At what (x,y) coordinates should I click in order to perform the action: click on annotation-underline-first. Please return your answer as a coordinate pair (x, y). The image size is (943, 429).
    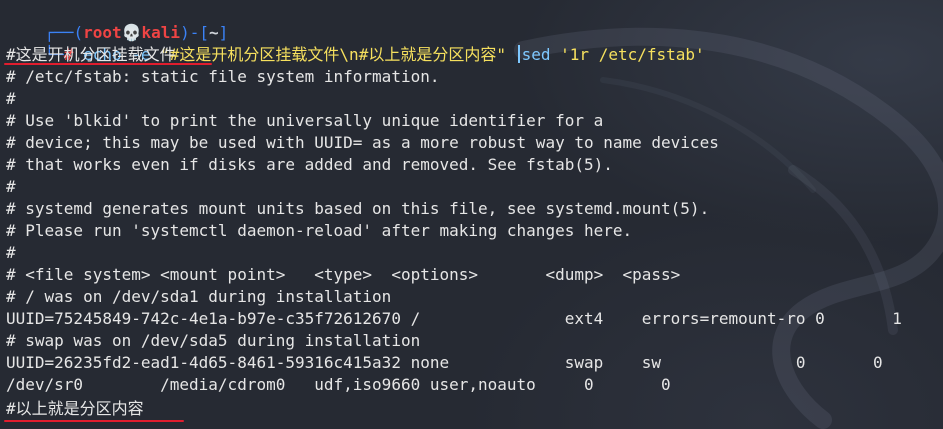
    Looking at the image, I should click on (108, 64).